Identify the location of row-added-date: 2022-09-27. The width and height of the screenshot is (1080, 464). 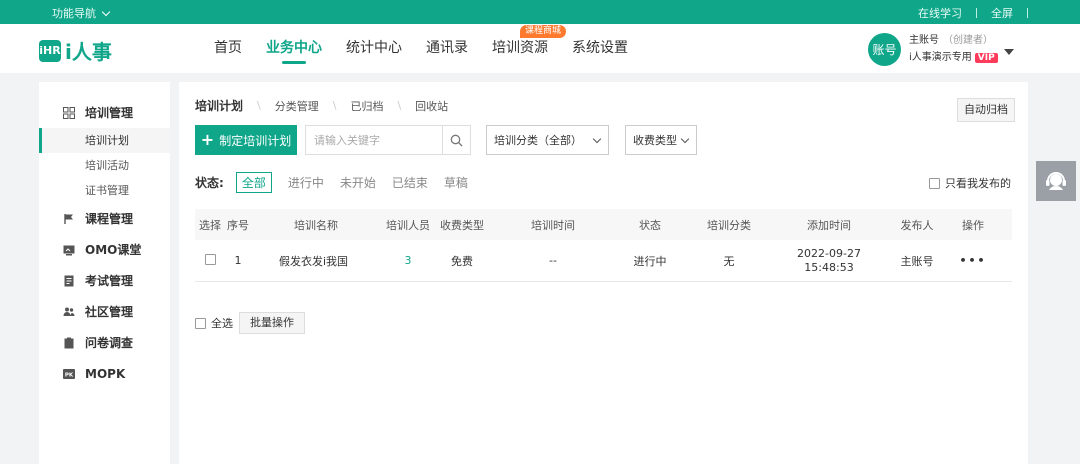
(829, 253).